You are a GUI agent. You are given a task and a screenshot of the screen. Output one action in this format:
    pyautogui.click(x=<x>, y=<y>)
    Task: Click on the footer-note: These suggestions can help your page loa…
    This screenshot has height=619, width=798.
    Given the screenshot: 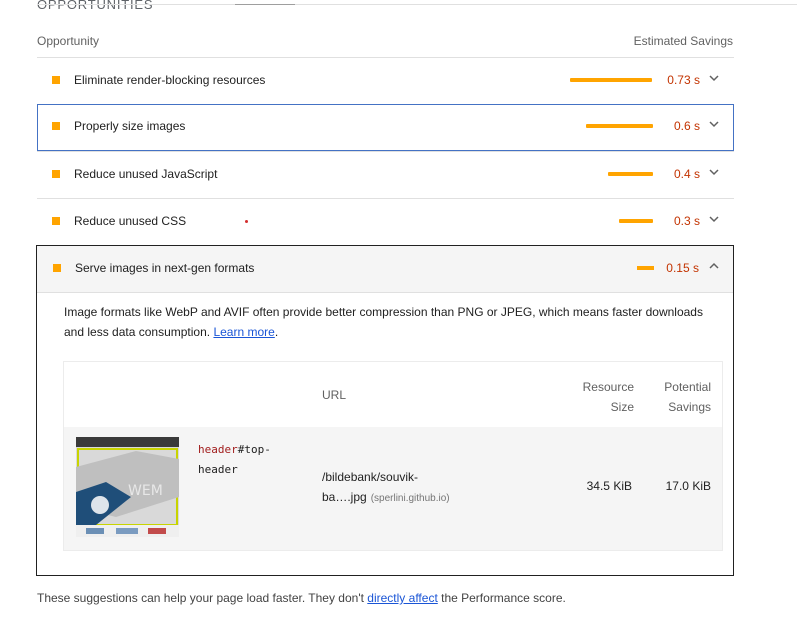 What is the action you would take?
    pyautogui.click(x=301, y=598)
    